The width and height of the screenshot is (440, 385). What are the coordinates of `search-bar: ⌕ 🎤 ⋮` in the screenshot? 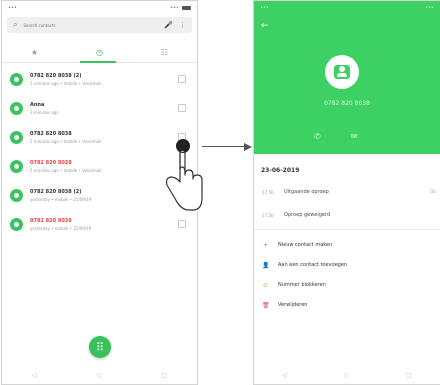 It's located at (99, 25).